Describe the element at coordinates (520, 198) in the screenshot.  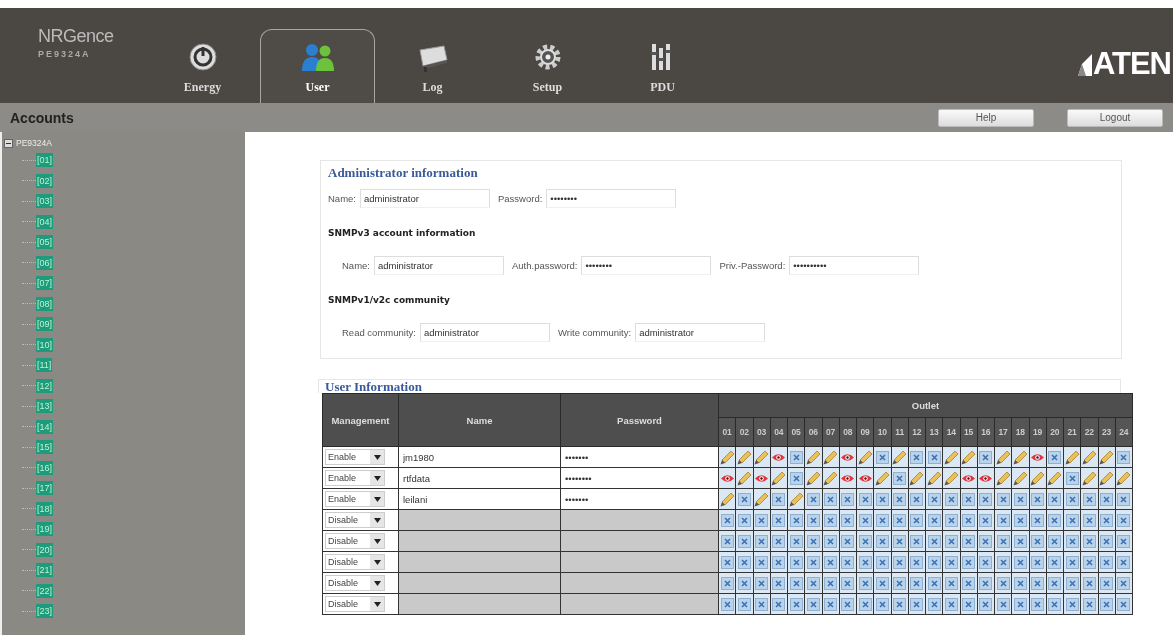
I see `field-label: Password:` at that location.